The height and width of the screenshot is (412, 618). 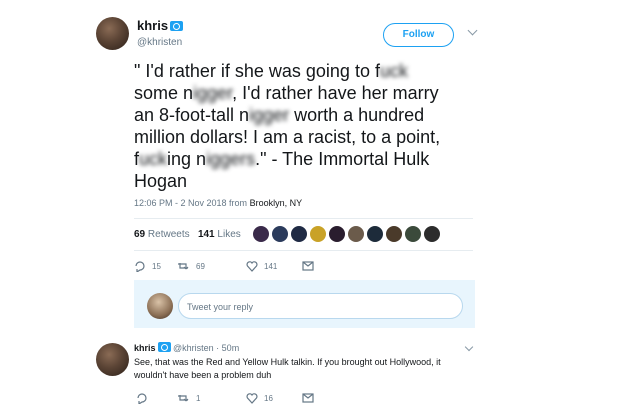 I want to click on reply-icon, so click(x=142, y=398).